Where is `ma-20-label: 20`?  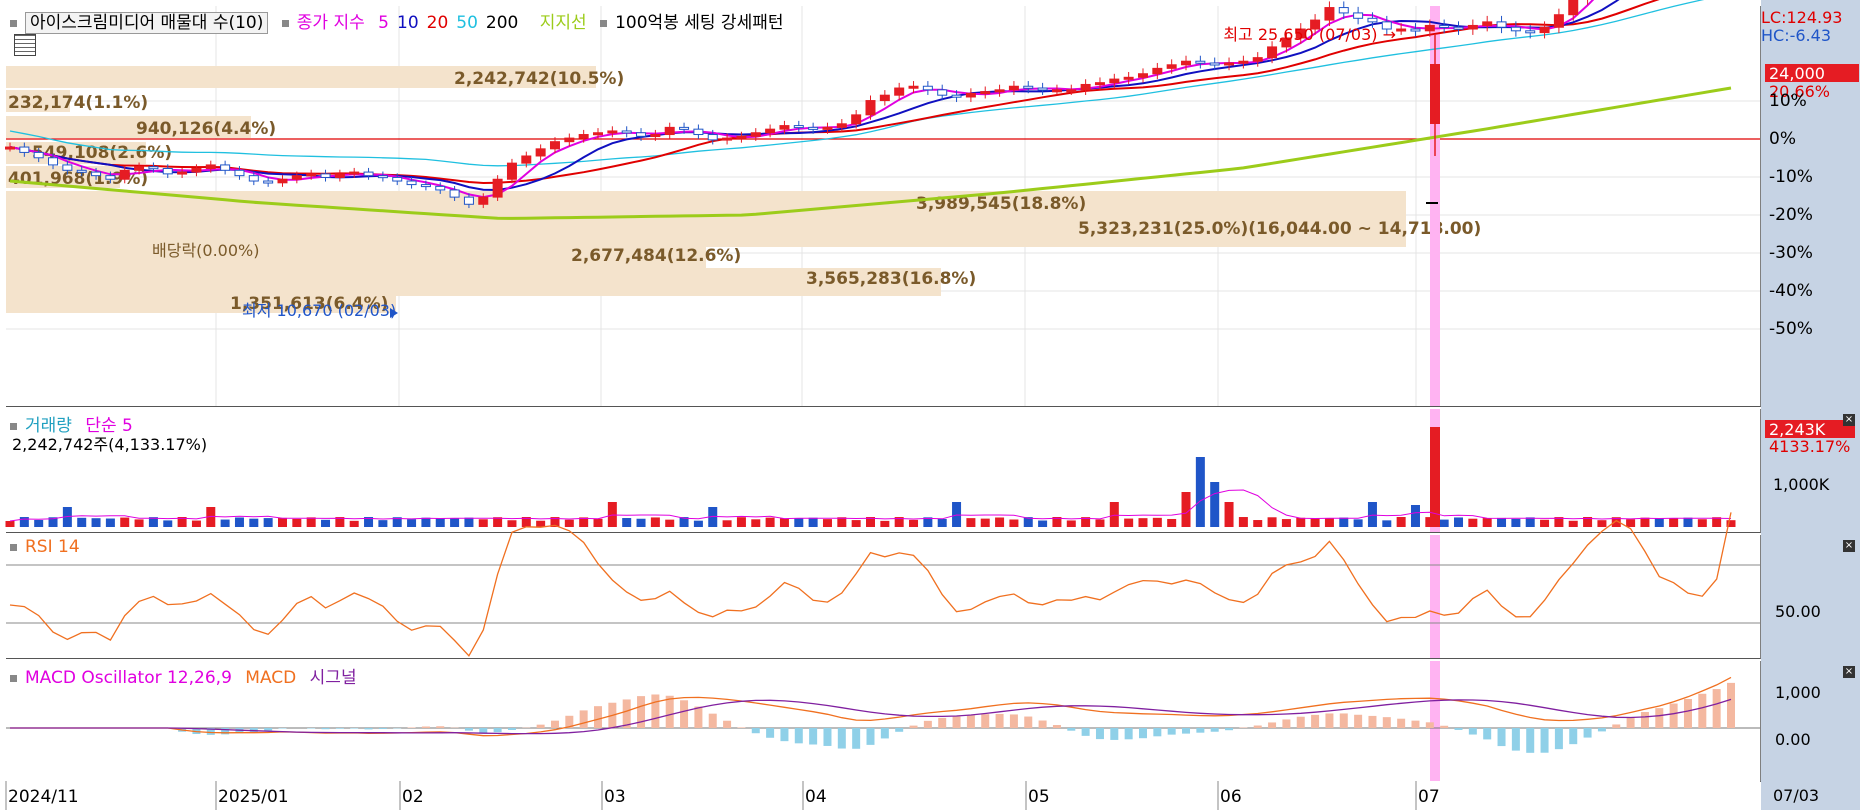 ma-20-label: 20 is located at coordinates (438, 23).